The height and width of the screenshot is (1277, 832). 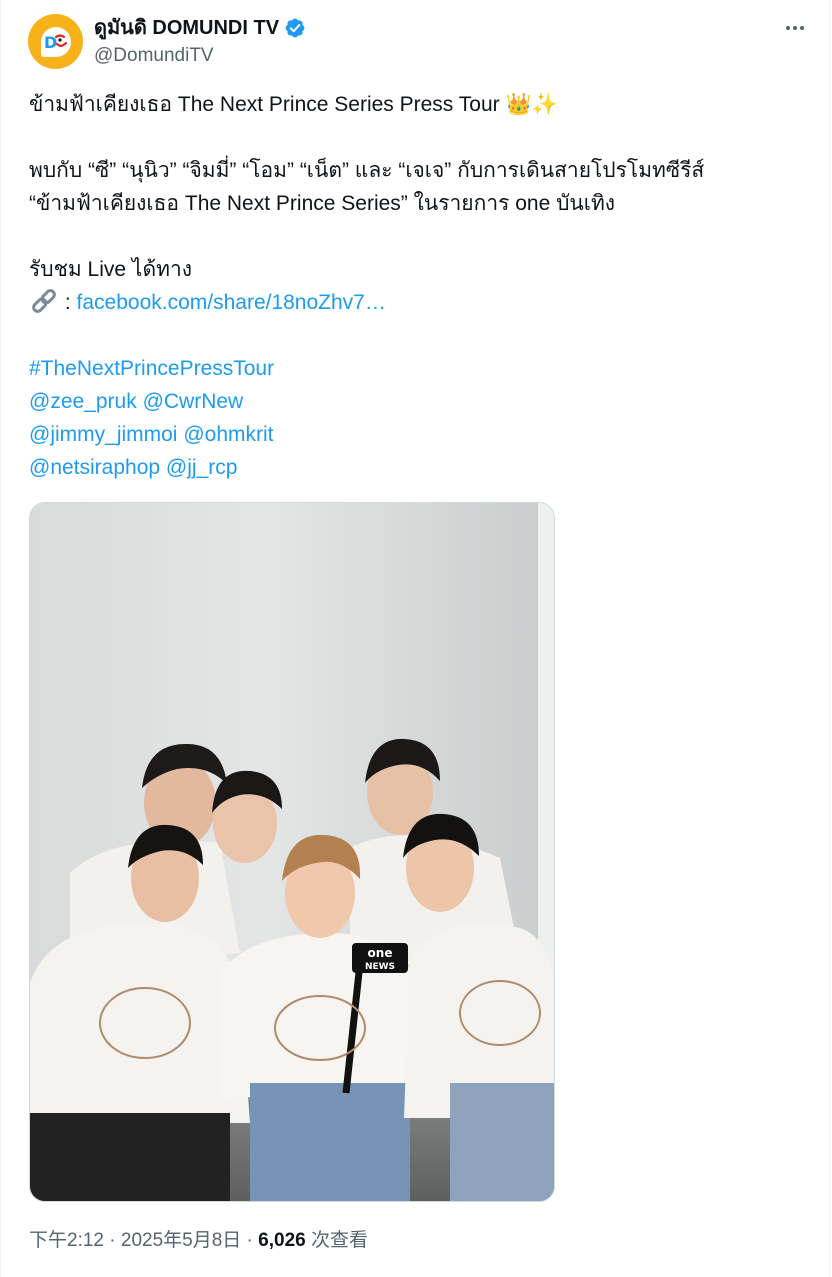 I want to click on link-icon, so click(x=44, y=301).